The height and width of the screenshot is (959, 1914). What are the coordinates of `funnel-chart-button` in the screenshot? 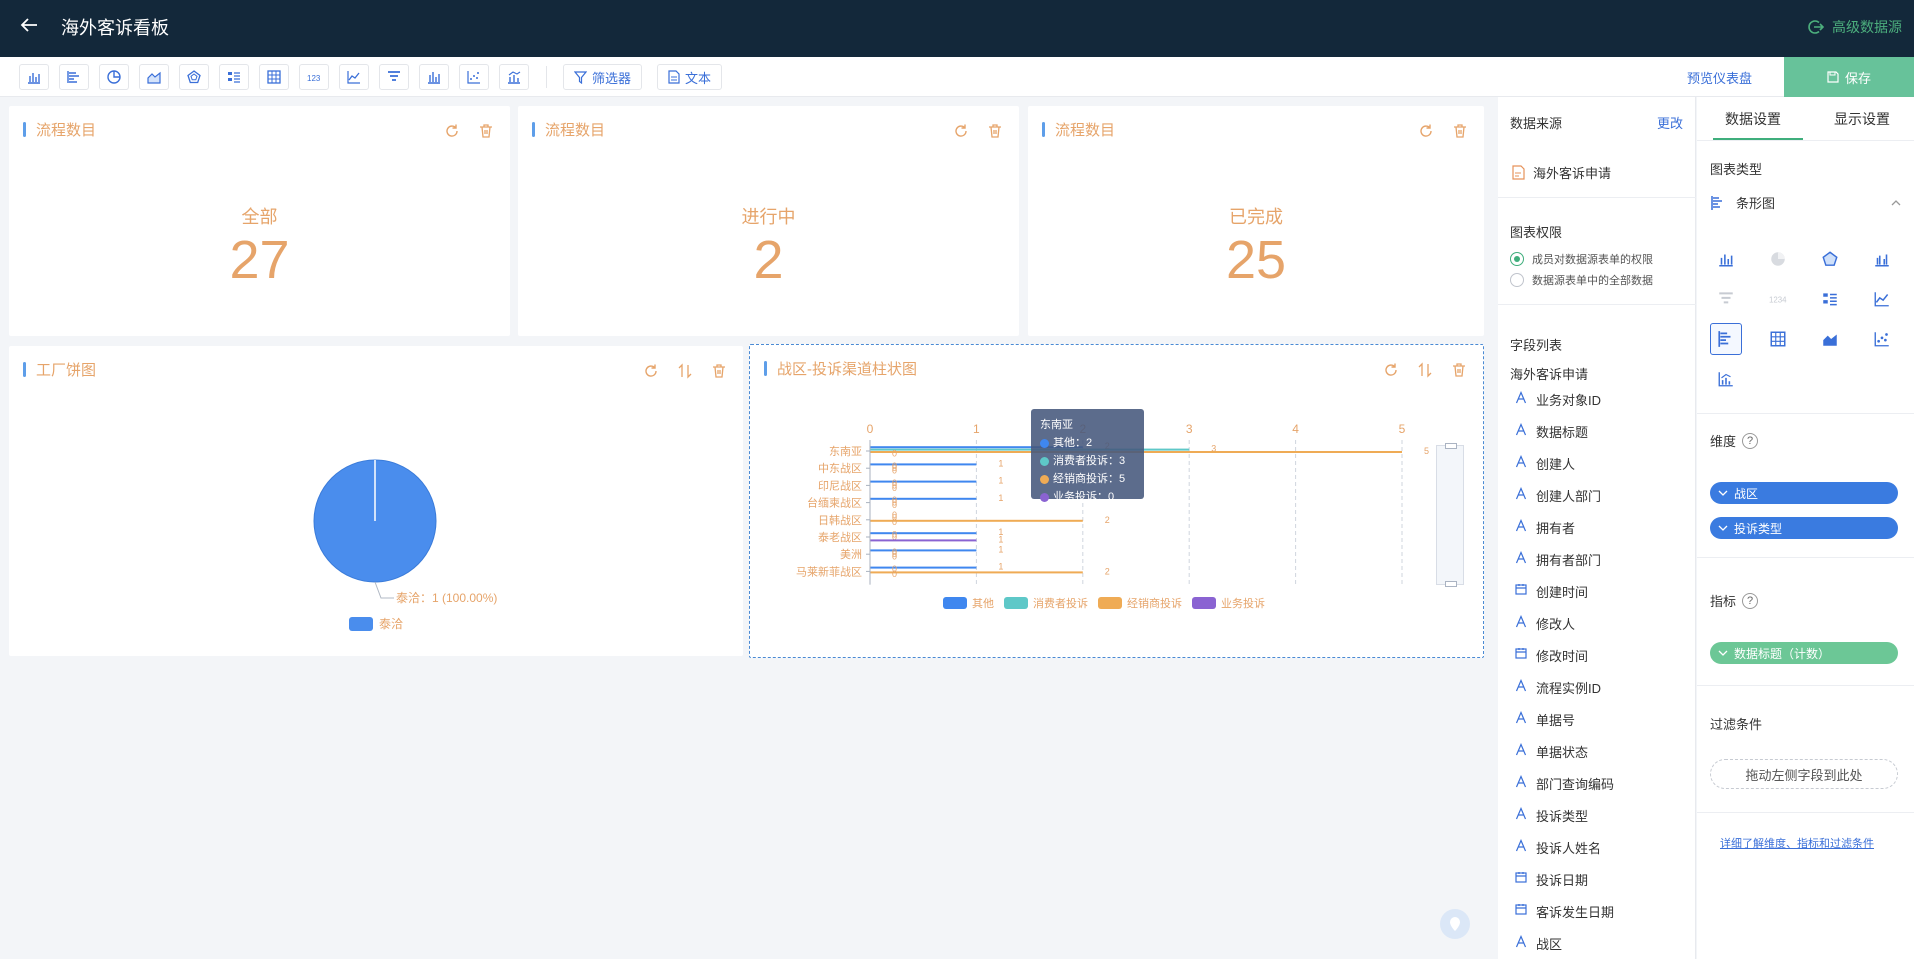 It's located at (394, 77).